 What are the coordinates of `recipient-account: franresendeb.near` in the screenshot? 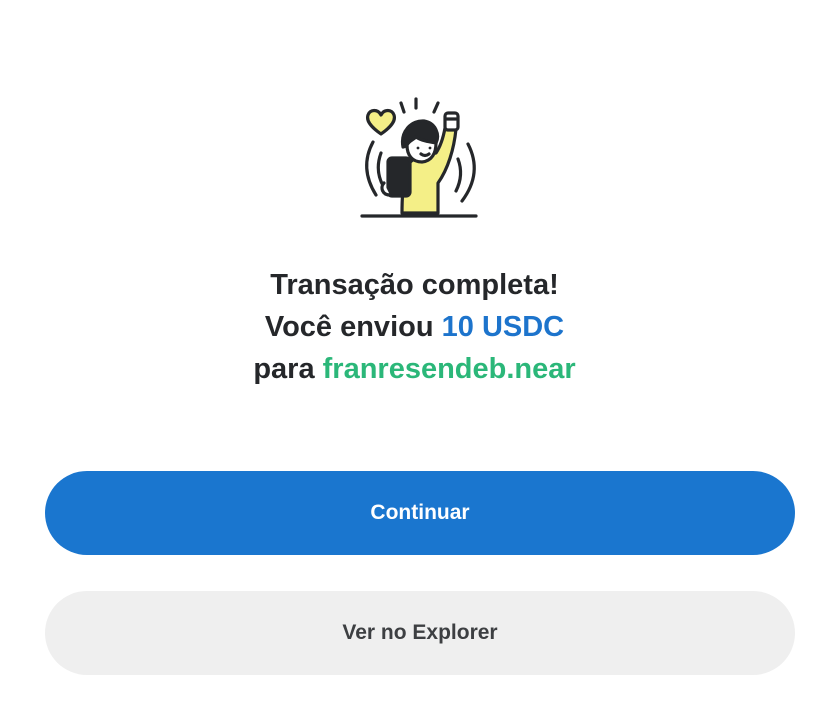 It's located at (449, 369).